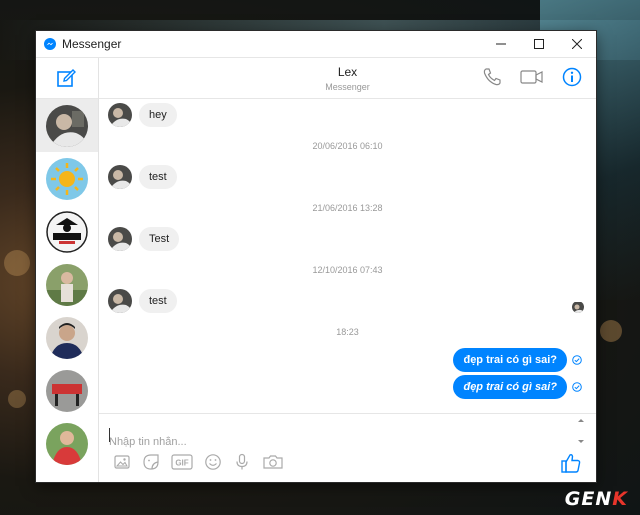  Describe the element at coordinates (159, 239) in the screenshot. I see `message-bubble: Test` at that location.